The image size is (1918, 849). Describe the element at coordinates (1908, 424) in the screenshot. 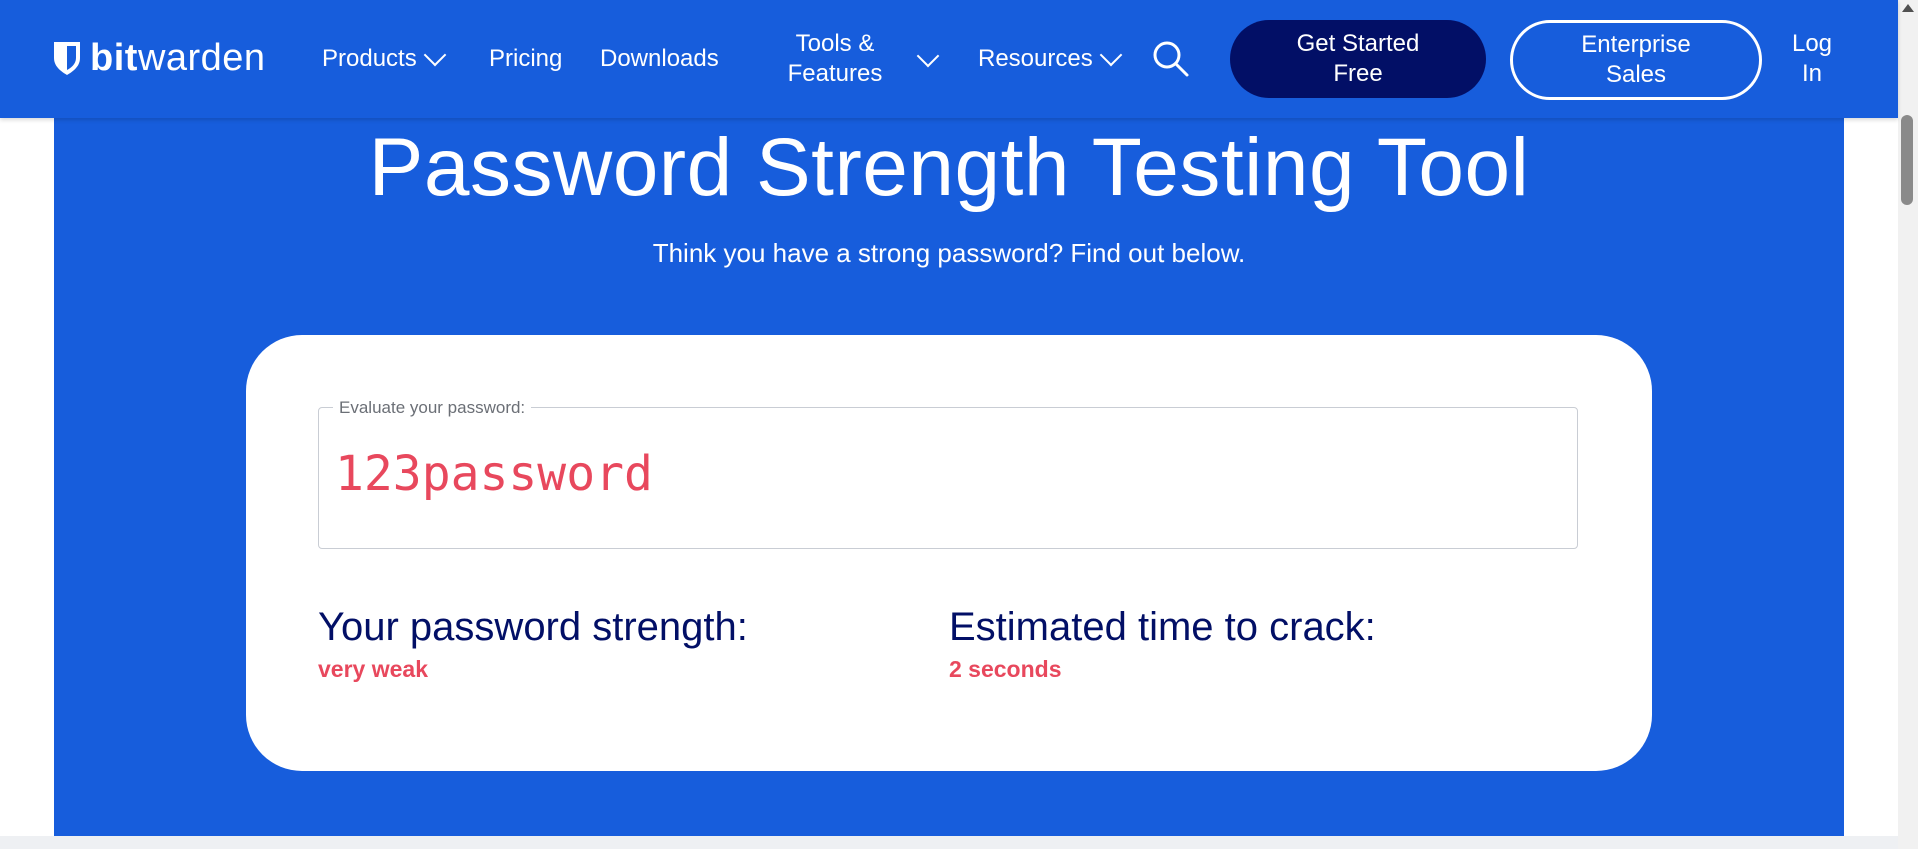

I see `vertical-scrollbar` at that location.